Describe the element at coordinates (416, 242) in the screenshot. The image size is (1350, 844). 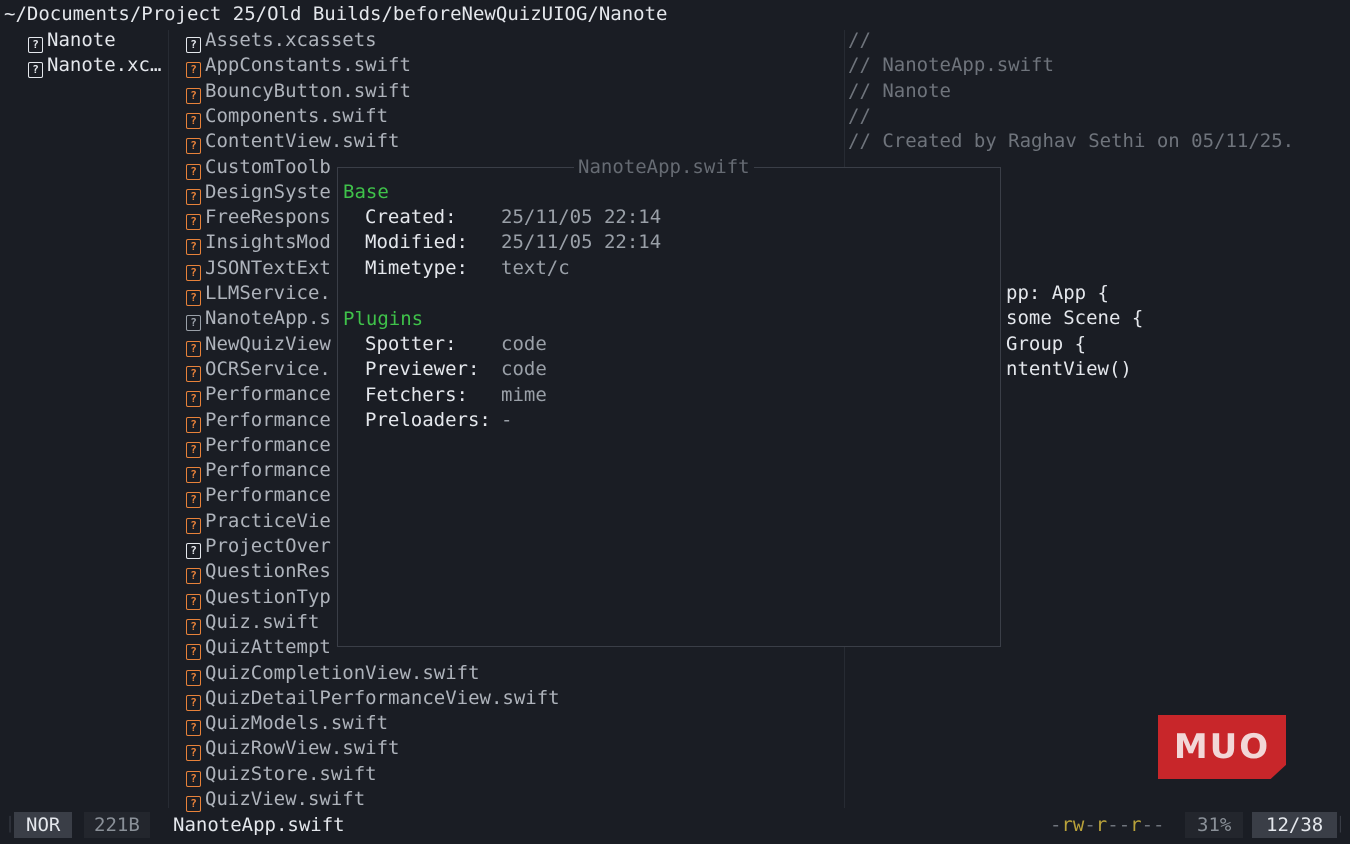
I see `info-key: Modified:` at that location.